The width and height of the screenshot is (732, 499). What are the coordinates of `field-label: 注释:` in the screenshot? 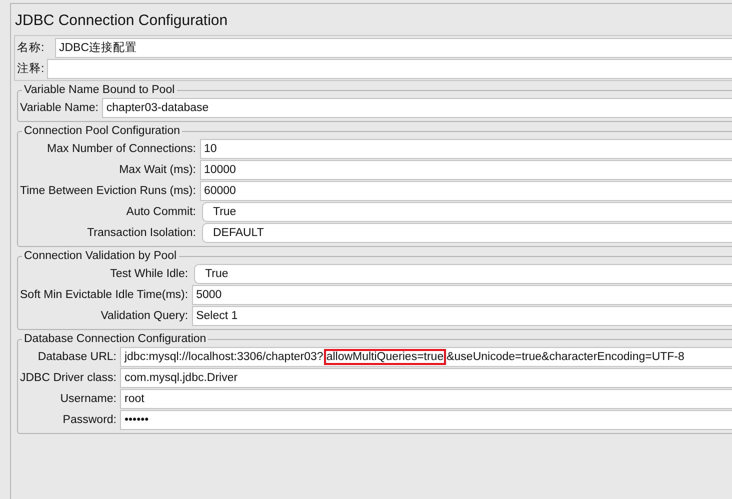 It's located at (31, 68).